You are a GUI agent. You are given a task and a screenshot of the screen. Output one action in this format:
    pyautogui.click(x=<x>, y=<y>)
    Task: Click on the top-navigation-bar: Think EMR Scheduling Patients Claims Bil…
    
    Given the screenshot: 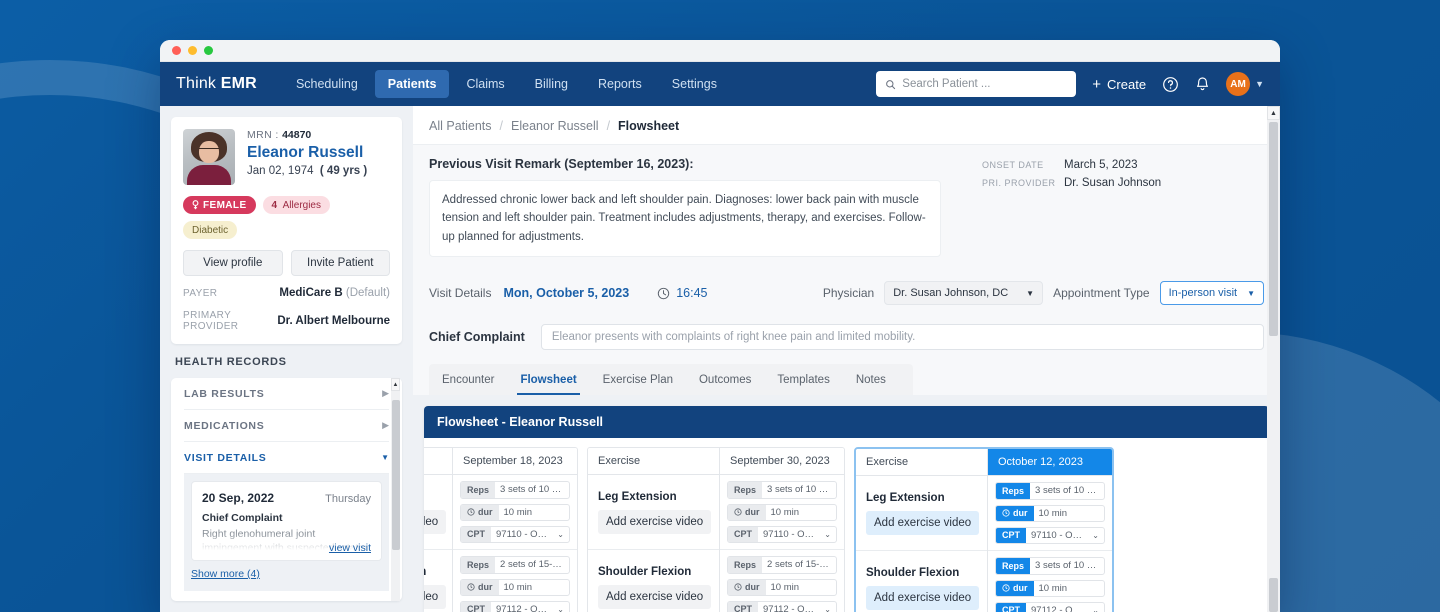 What is the action you would take?
    pyautogui.click(x=720, y=84)
    